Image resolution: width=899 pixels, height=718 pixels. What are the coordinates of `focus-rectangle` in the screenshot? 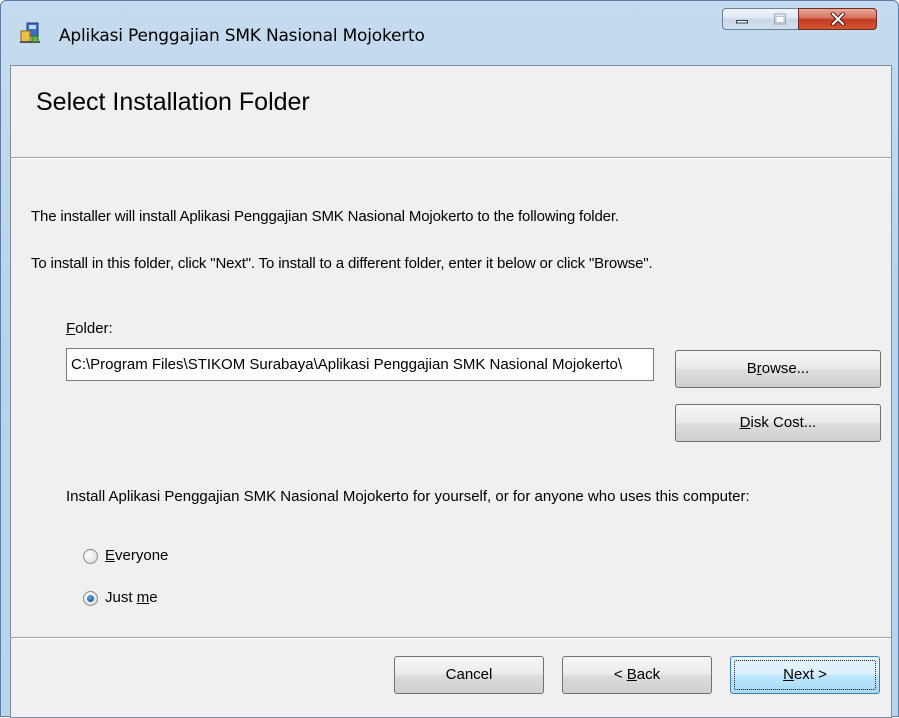 It's located at (805, 675).